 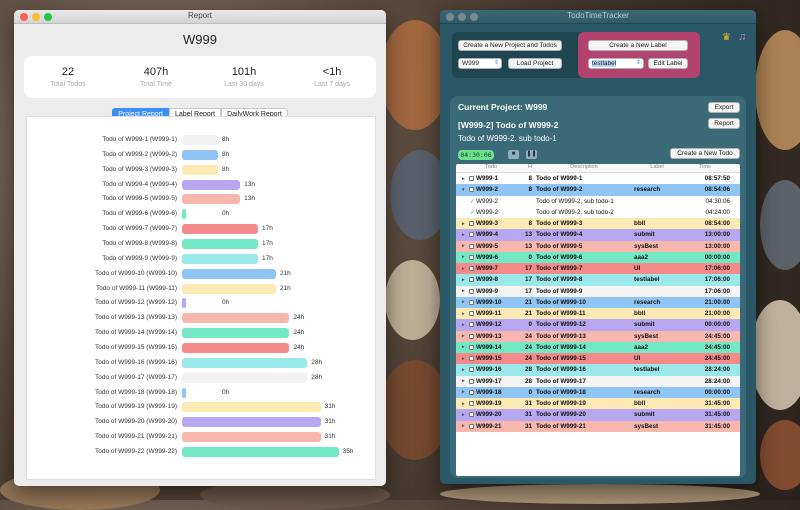 What do you see at coordinates (724, 123) in the screenshot?
I see `report-button: Report` at bounding box center [724, 123].